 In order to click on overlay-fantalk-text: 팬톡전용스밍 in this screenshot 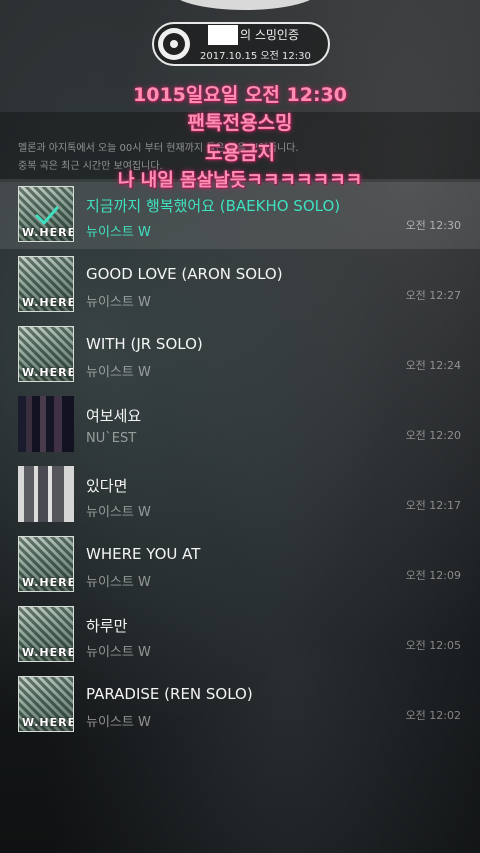, I will do `click(240, 123)`.